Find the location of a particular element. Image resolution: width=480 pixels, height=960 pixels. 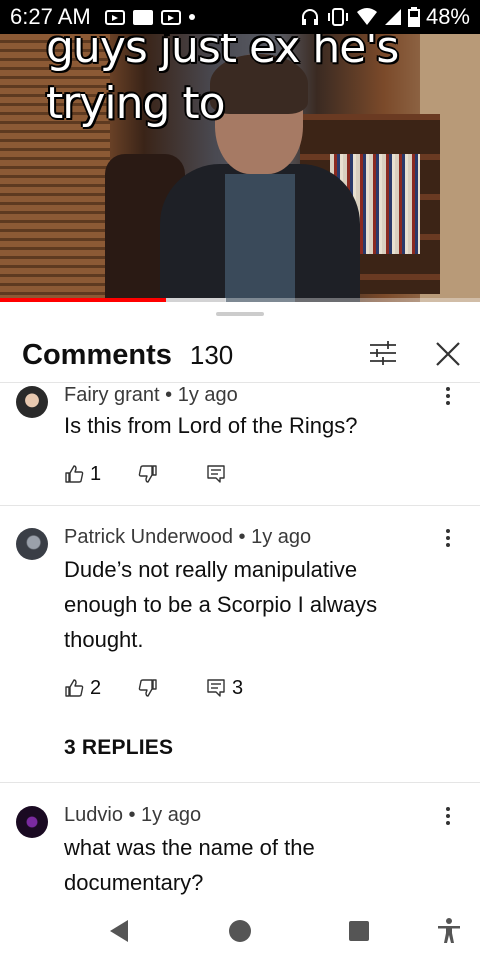

reply-button: 3 is located at coordinates (224, 688).